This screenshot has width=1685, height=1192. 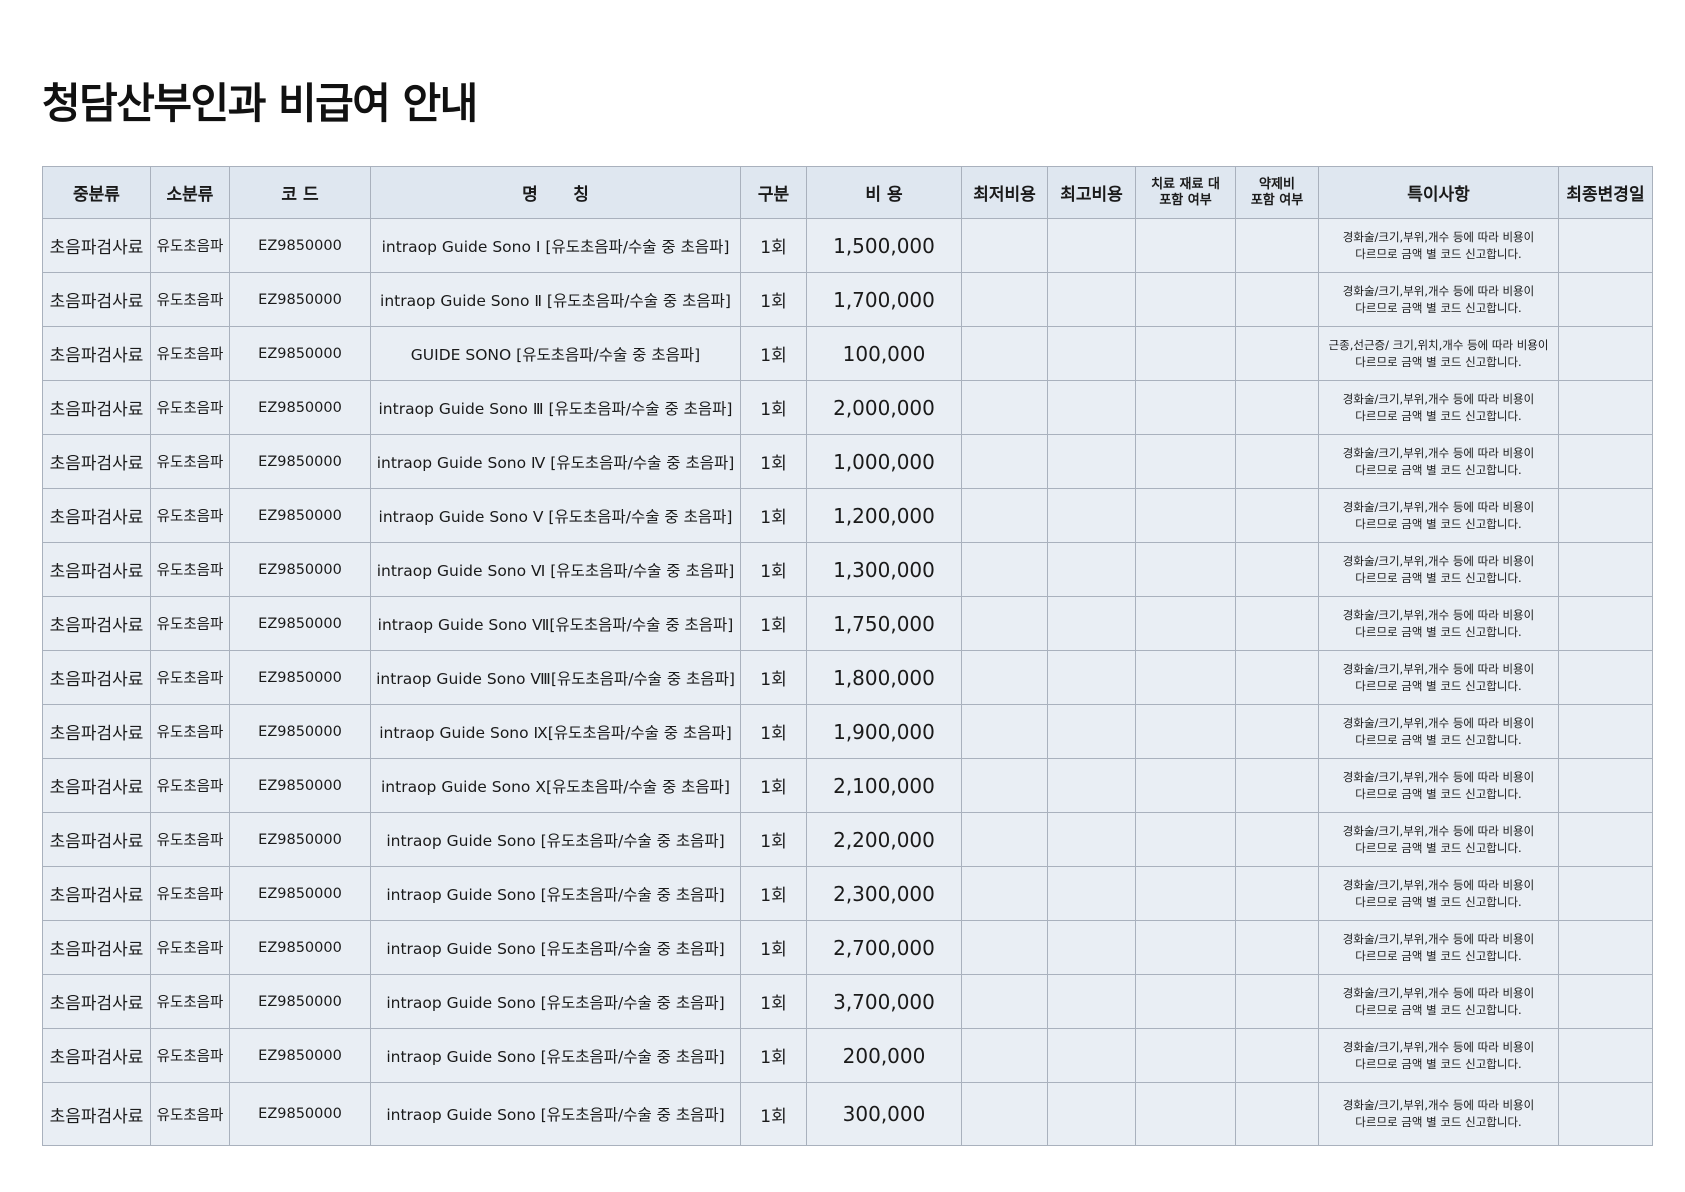 I want to click on note-line: 근종,선근증/ 크기,위치,개수 등에 따라 비용이, so click(x=1438, y=344).